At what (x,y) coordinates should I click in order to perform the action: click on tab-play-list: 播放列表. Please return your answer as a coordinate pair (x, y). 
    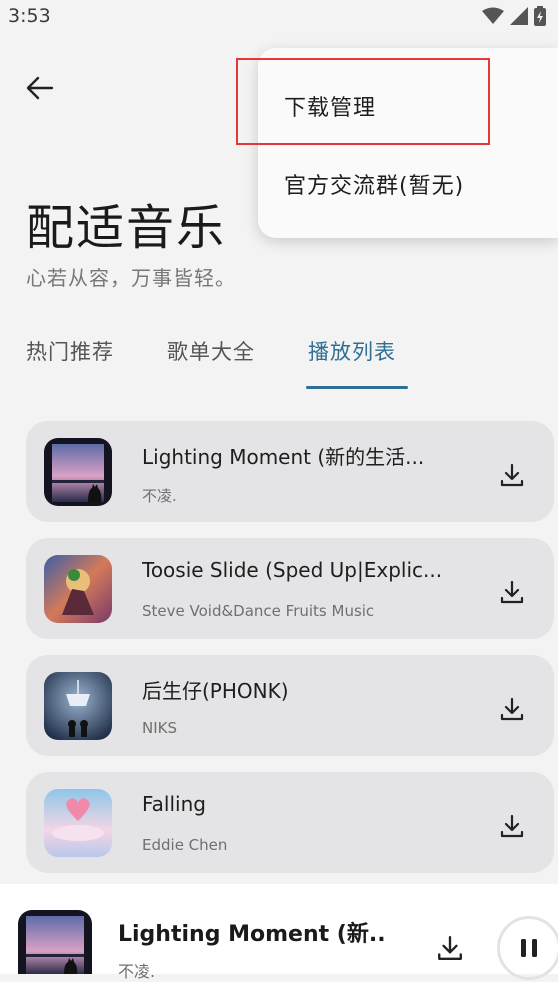
    Looking at the image, I should click on (352, 351).